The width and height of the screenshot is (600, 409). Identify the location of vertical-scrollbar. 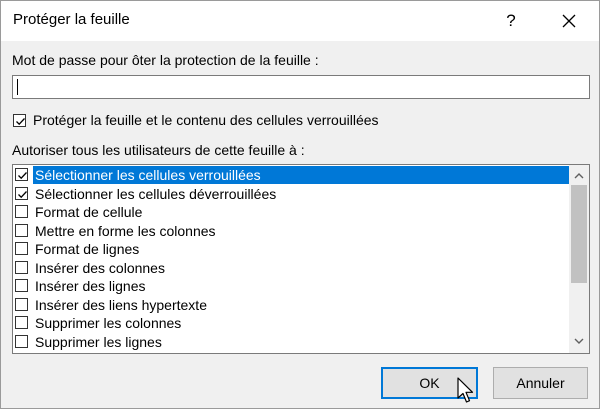
(579, 259).